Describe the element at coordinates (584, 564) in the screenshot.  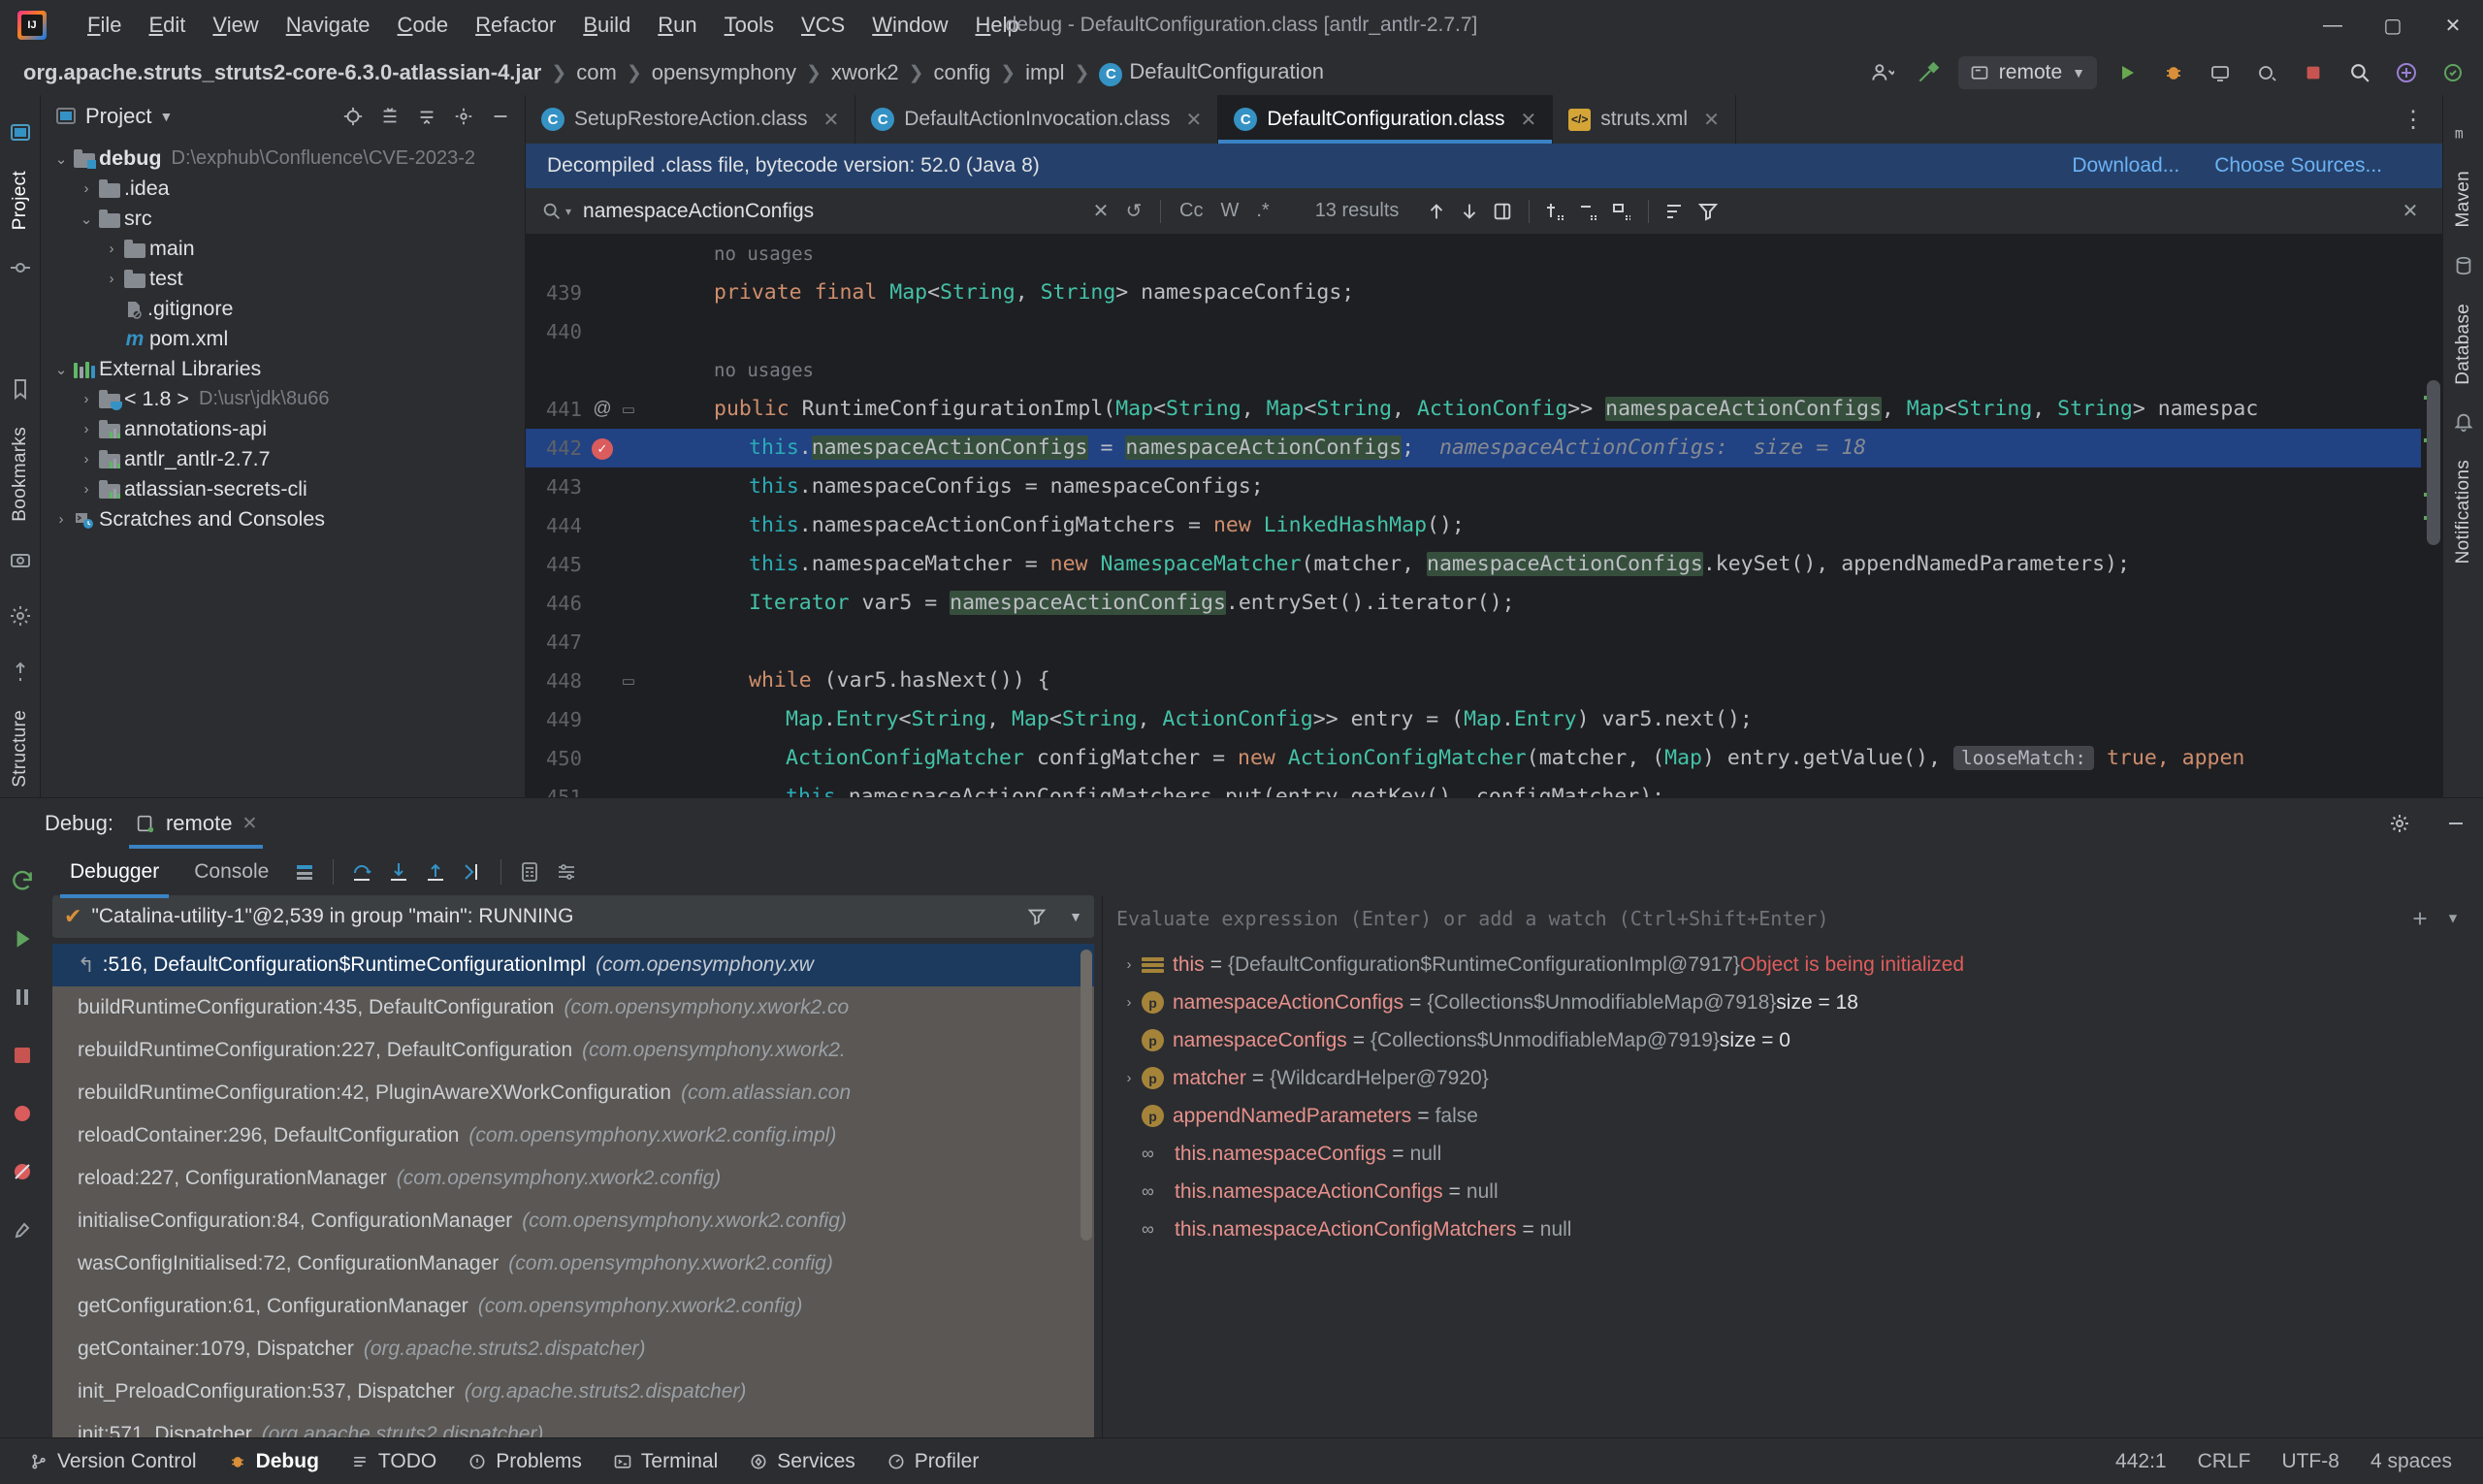
I see `gutter-row: 445` at that location.